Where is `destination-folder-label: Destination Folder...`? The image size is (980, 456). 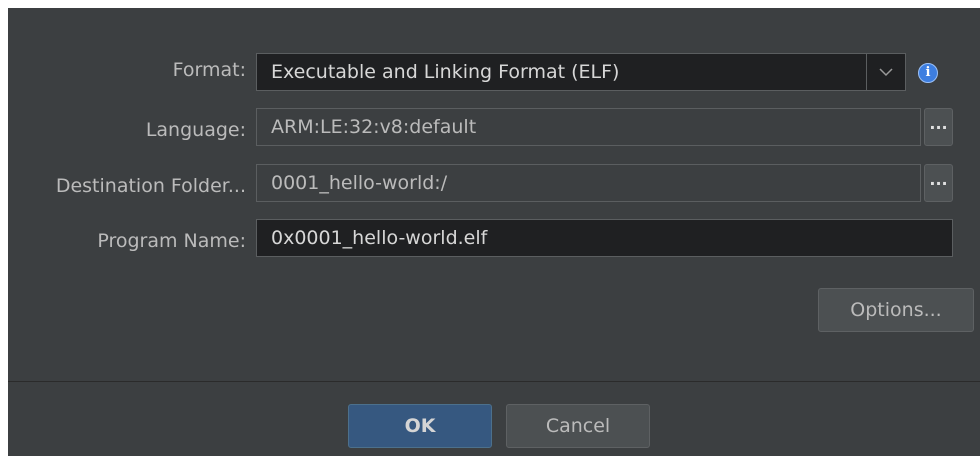 destination-folder-label: Destination Folder... is located at coordinates (150, 186).